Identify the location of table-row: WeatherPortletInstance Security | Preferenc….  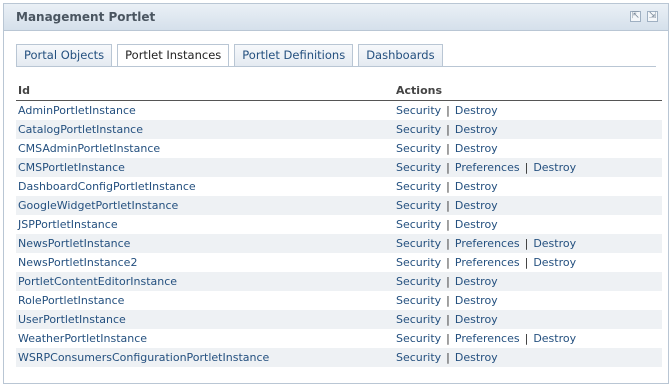
(339, 338).